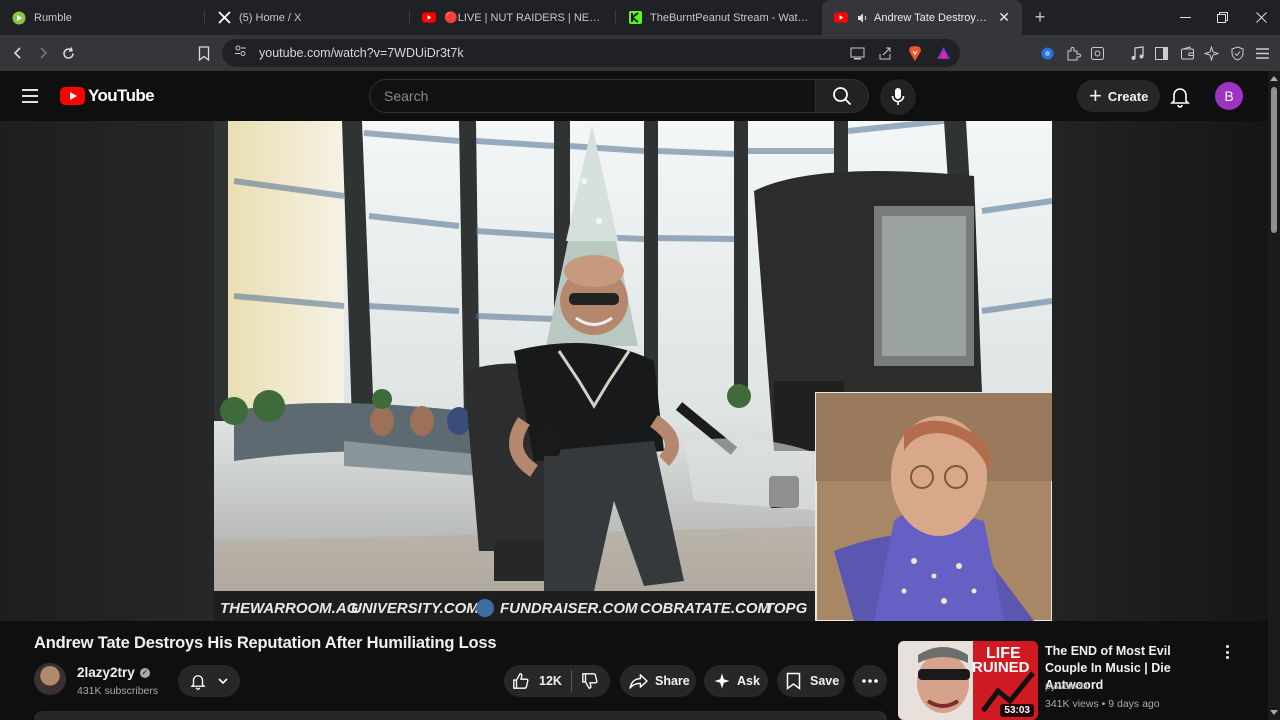 The width and height of the screenshot is (1280, 720). I want to click on more-actions-button, so click(870, 681).